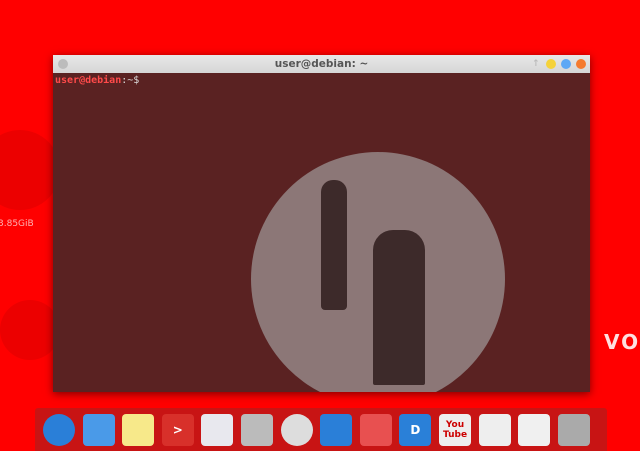  What do you see at coordinates (334, 245) in the screenshot?
I see `wallpaper-silhouette-woman` at bounding box center [334, 245].